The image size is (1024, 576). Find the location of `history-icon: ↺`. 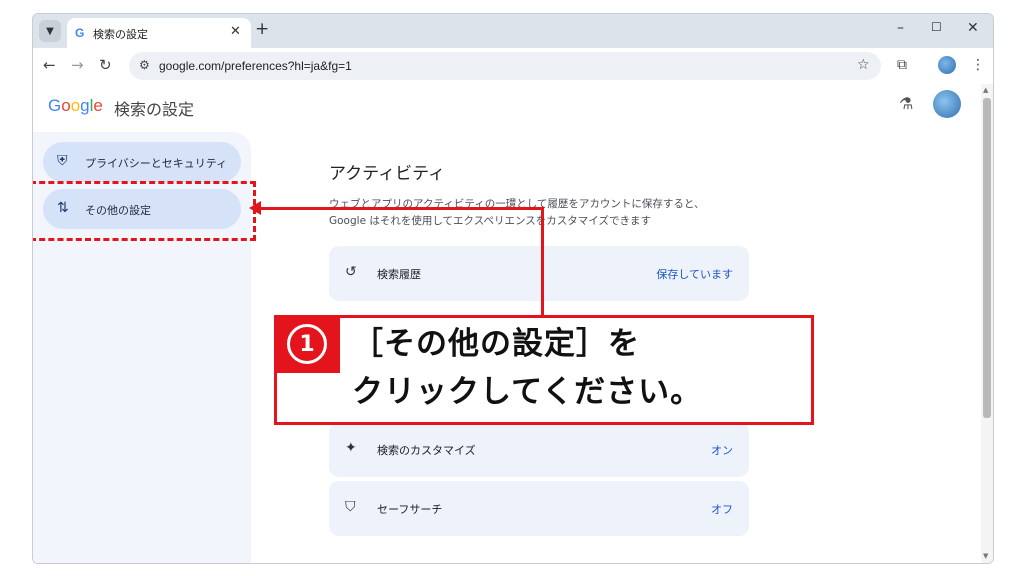

history-icon: ↺ is located at coordinates (351, 272).